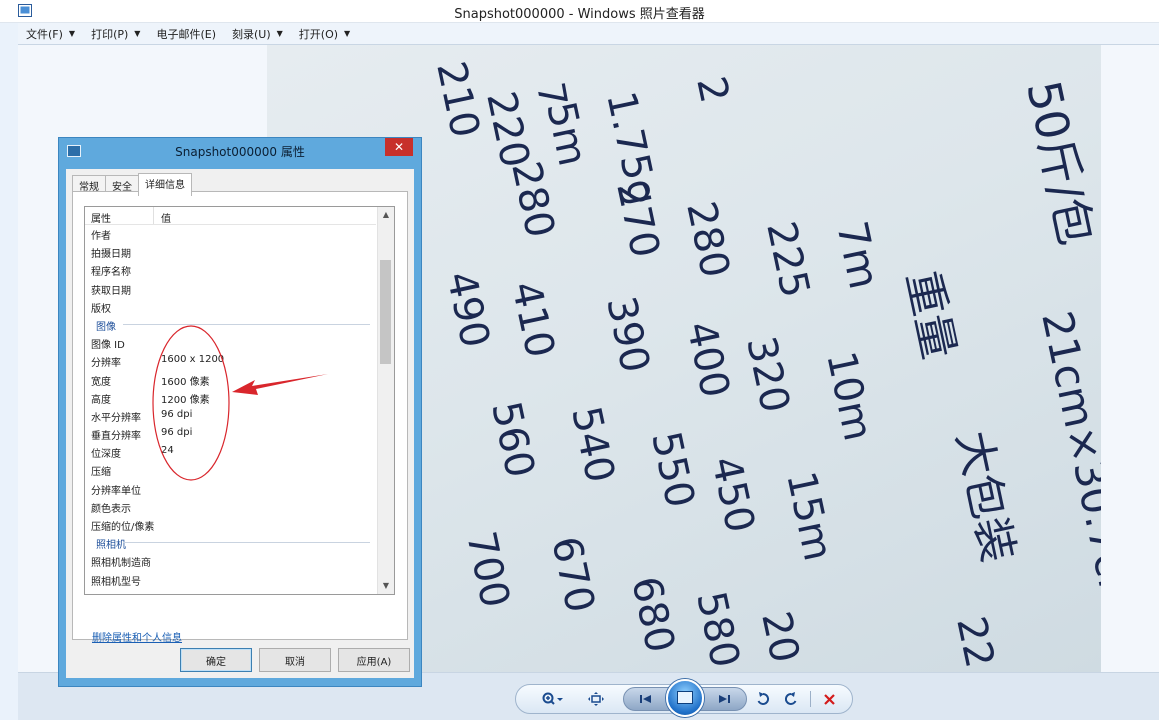 This screenshot has width=1159, height=720. I want to click on property-name: 照相机型号, so click(116, 582).